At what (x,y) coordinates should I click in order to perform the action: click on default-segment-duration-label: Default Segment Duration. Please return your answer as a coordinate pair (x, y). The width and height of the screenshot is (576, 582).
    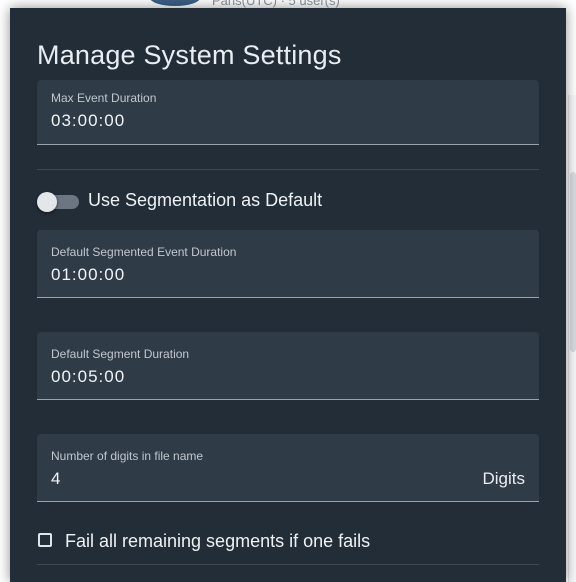
    Looking at the image, I should click on (120, 354).